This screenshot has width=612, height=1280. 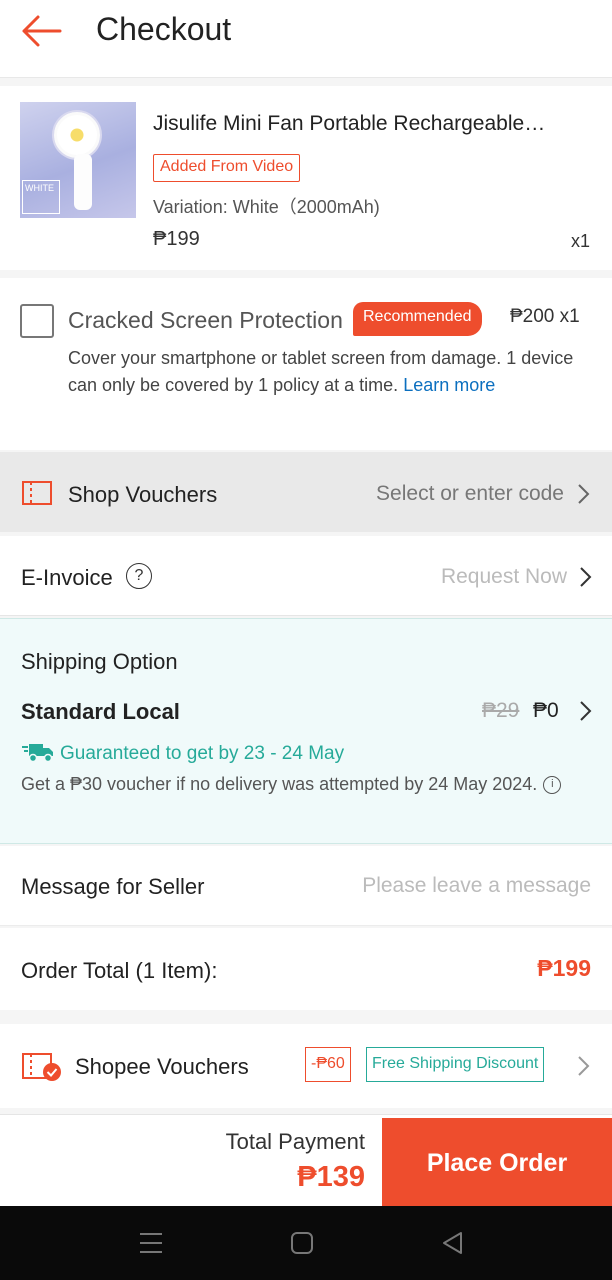 I want to click on info-icon: i, so click(x=552, y=785).